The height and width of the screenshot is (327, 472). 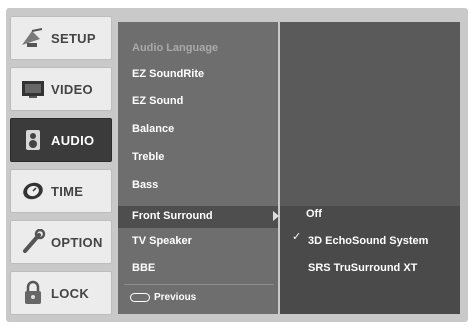 I want to click on sidebar-item-label: LOCK, so click(x=70, y=293).